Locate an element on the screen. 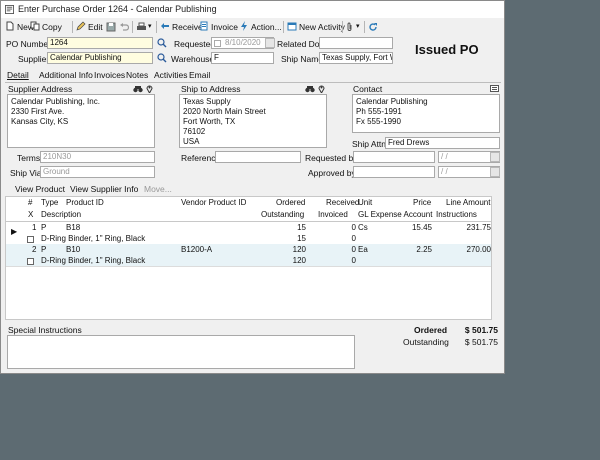  new-activity-button: New Activity is located at coordinates (316, 27).